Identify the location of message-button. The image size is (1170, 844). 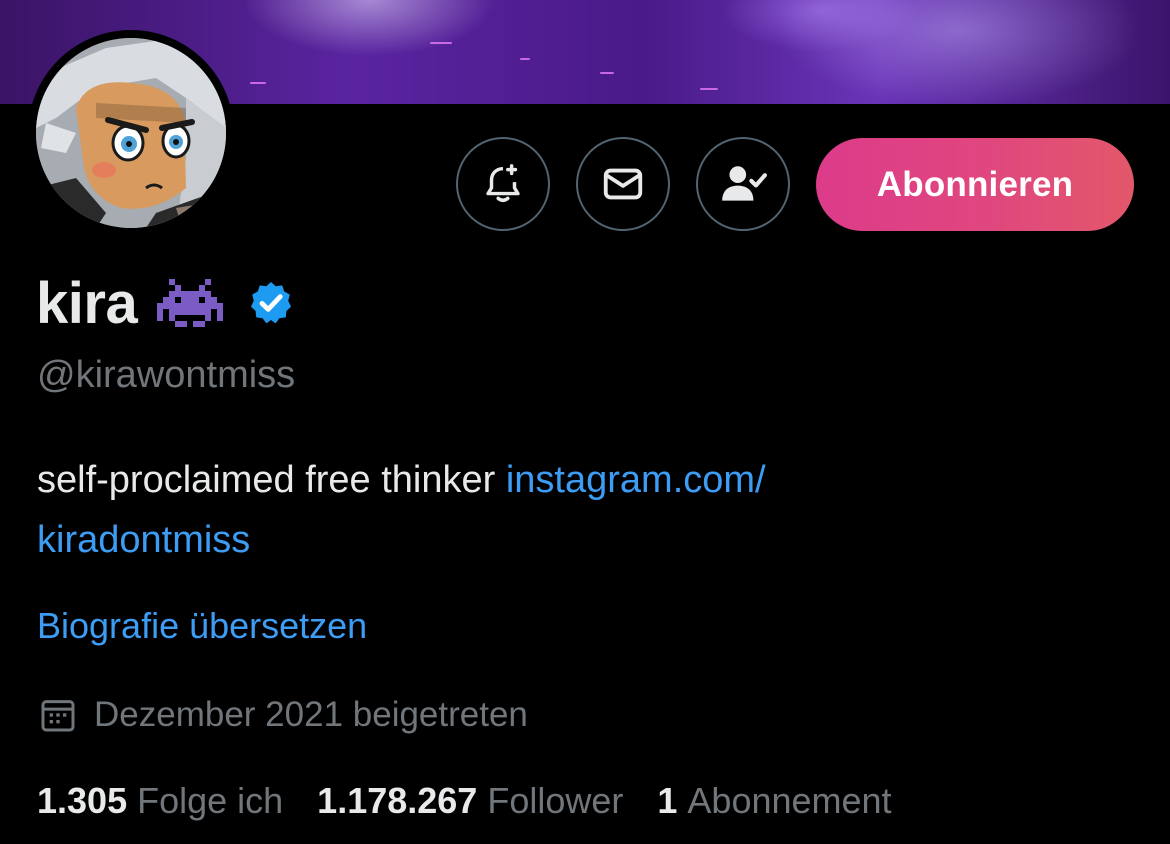
(623, 184).